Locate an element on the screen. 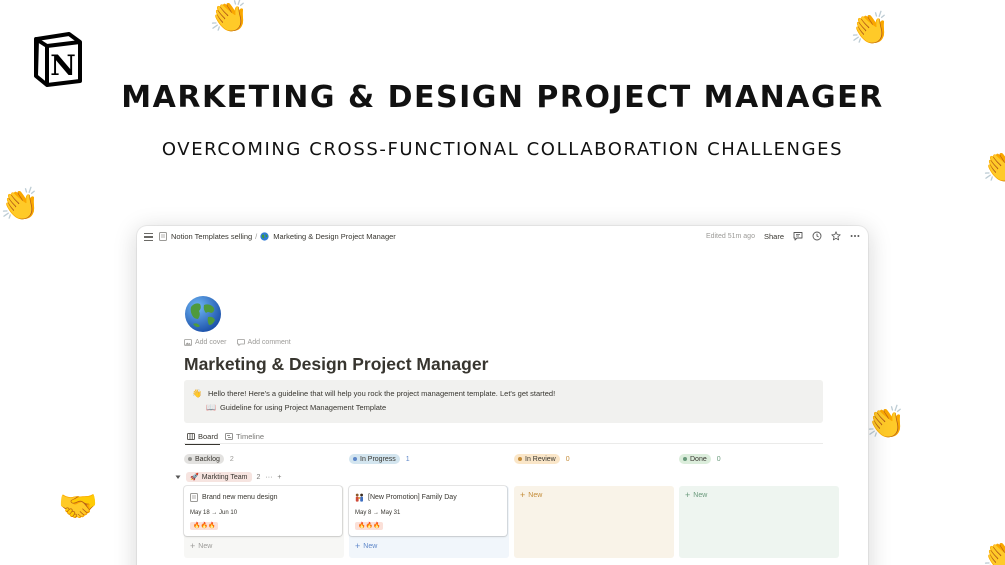 This screenshot has height=565, width=1005. clock-icon is located at coordinates (817, 236).